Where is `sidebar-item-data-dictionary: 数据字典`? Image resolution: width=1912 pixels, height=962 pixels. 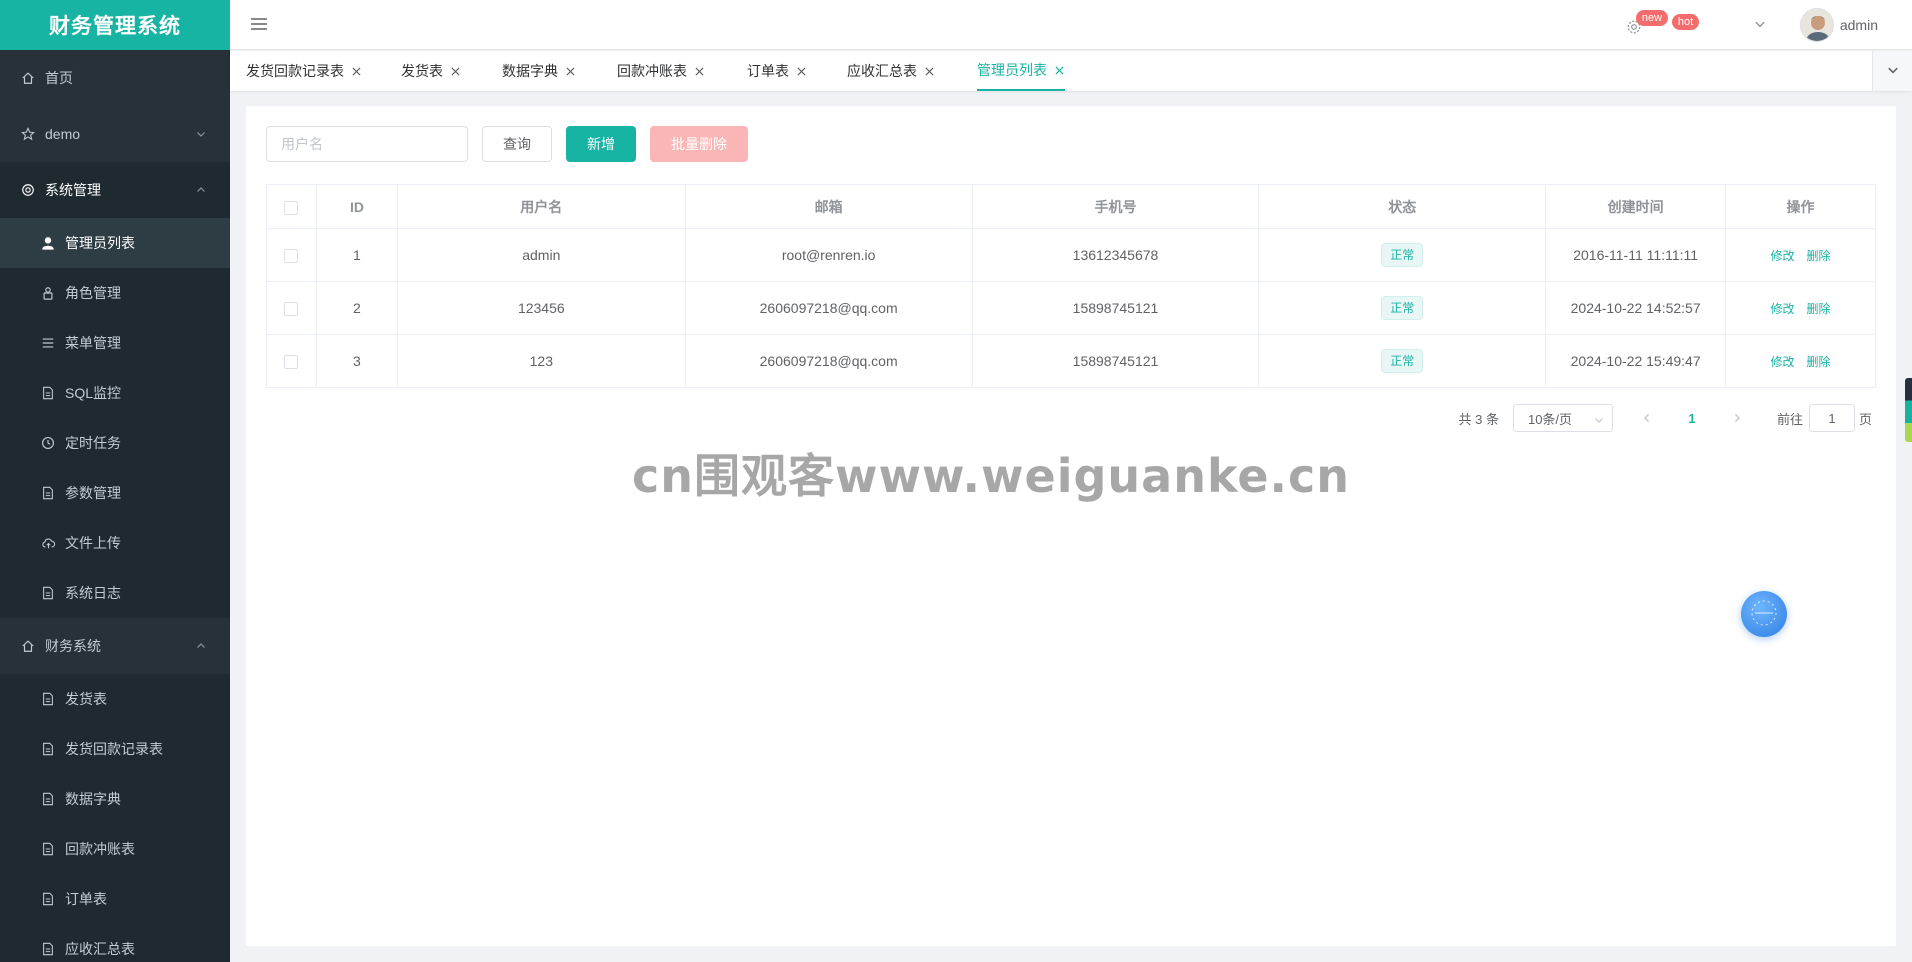
sidebar-item-data-dictionary: 数据字典 is located at coordinates (115, 799).